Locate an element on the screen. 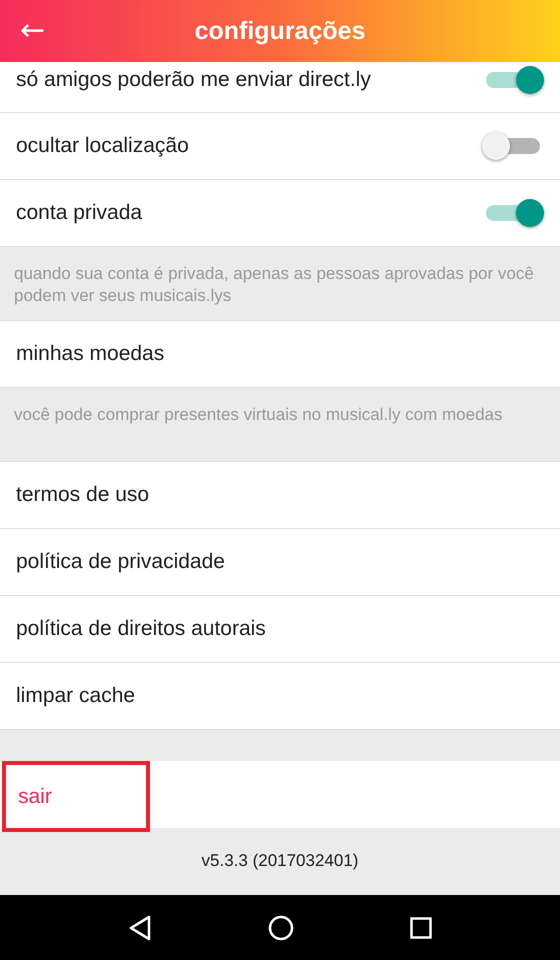 The height and width of the screenshot is (960, 560). settings-item: minhas moedas is located at coordinates (280, 354).